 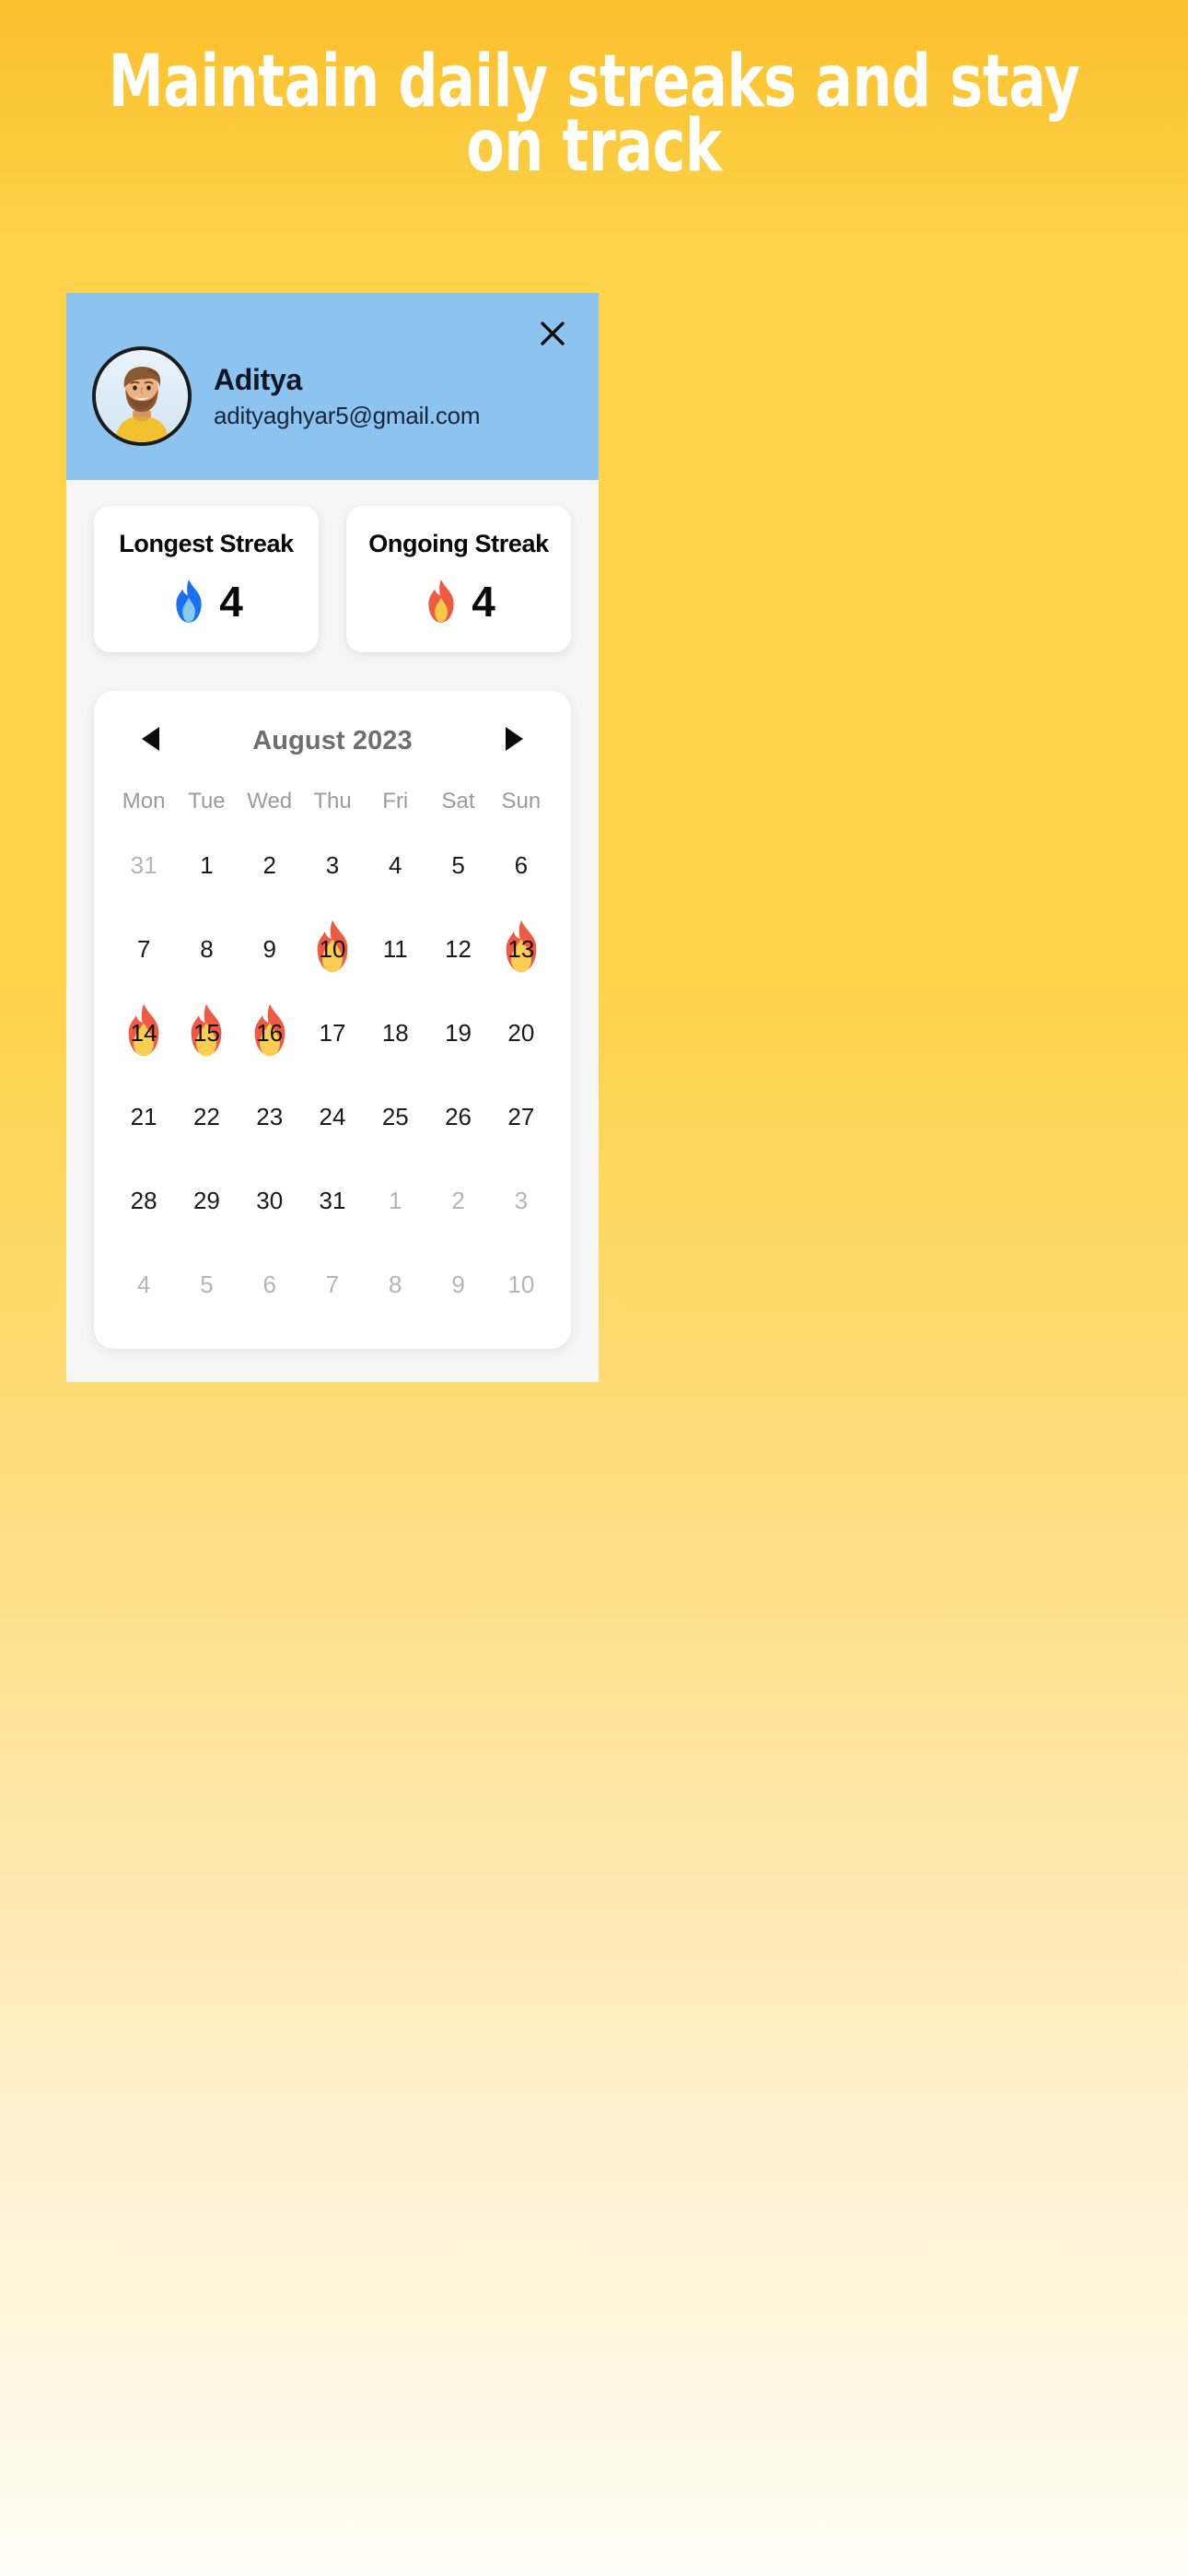 What do you see at coordinates (332, 1117) in the screenshot?
I see `calendar-day-cell: 24` at bounding box center [332, 1117].